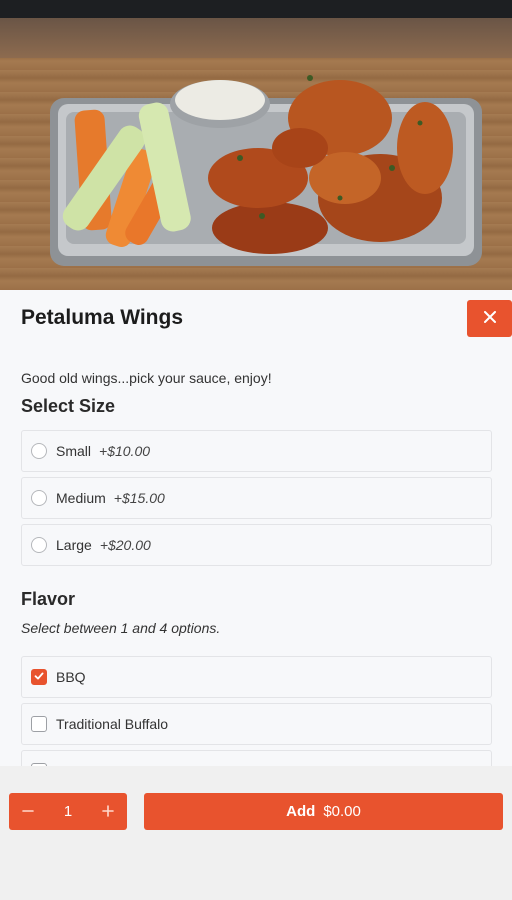  What do you see at coordinates (71, 677) in the screenshot?
I see `option-label: BBQ` at bounding box center [71, 677].